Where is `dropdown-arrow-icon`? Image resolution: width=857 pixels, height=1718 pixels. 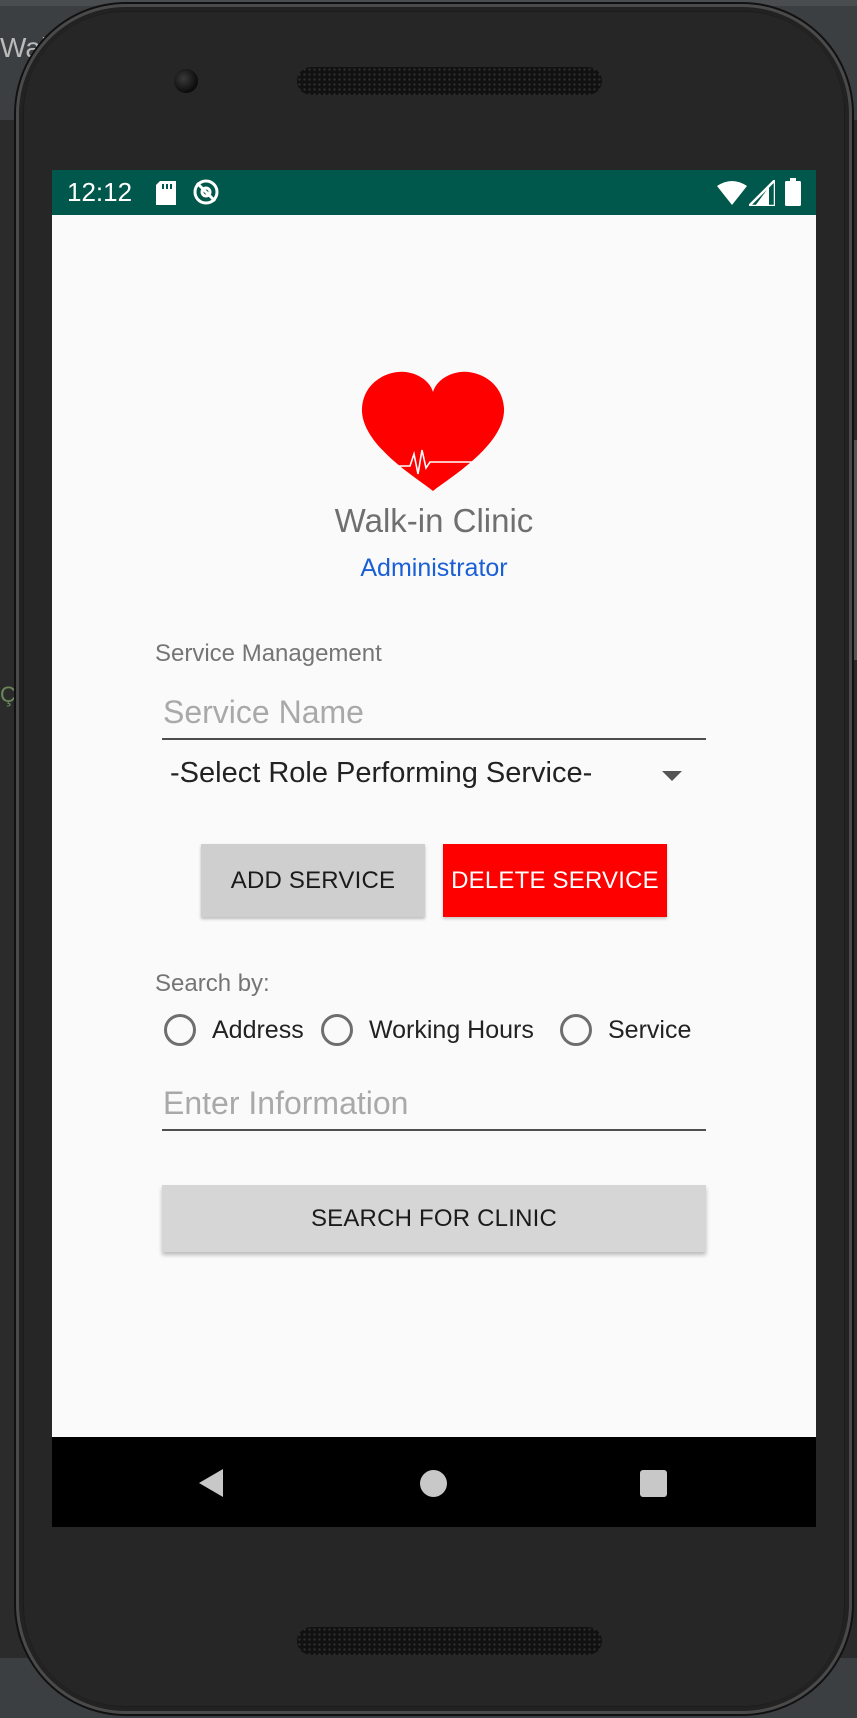 dropdown-arrow-icon is located at coordinates (672, 776).